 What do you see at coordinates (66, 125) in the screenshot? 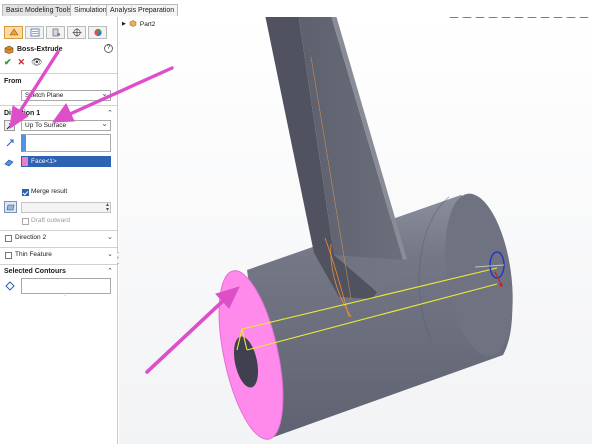
I see `end-condition-select: Up To Surface` at bounding box center [66, 125].